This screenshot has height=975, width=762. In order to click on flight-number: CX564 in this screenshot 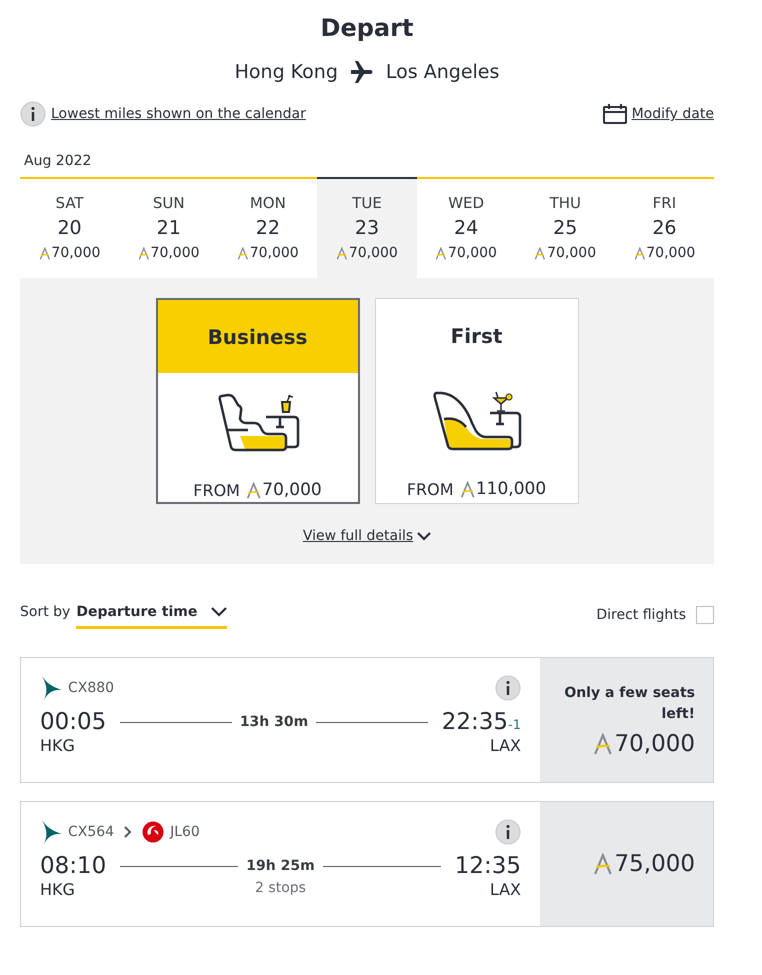, I will do `click(91, 832)`.